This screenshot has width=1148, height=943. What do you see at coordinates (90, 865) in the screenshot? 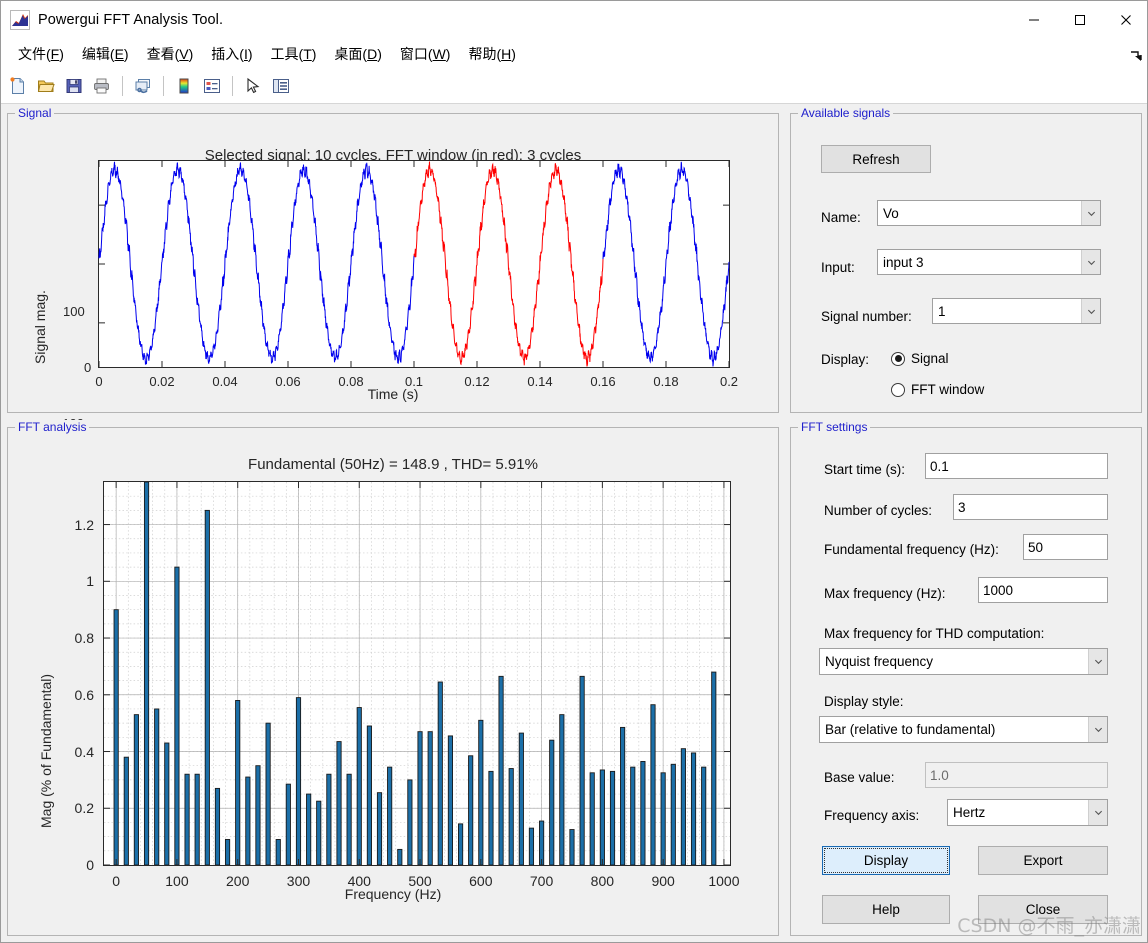
I see `fft-ytick-0: 0` at bounding box center [90, 865].